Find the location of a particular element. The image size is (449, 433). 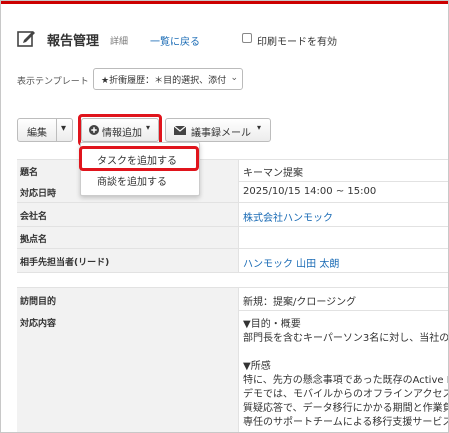

field-label: 拠点名 is located at coordinates (34, 240).